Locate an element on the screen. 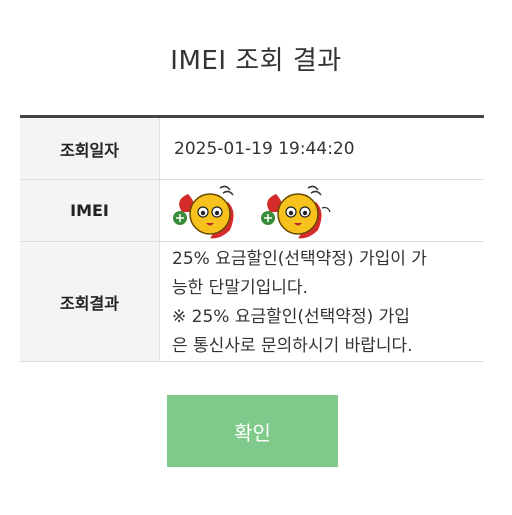  row-header-result: 조회결과 is located at coordinates (90, 301).